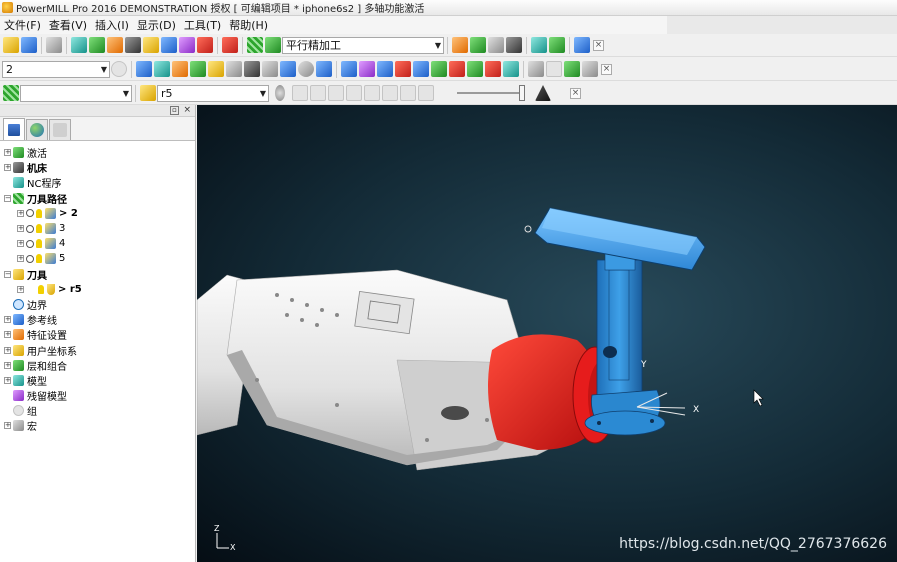 Image resolution: width=897 pixels, height=562 pixels. I want to click on plane-red-icon, so click(457, 69).